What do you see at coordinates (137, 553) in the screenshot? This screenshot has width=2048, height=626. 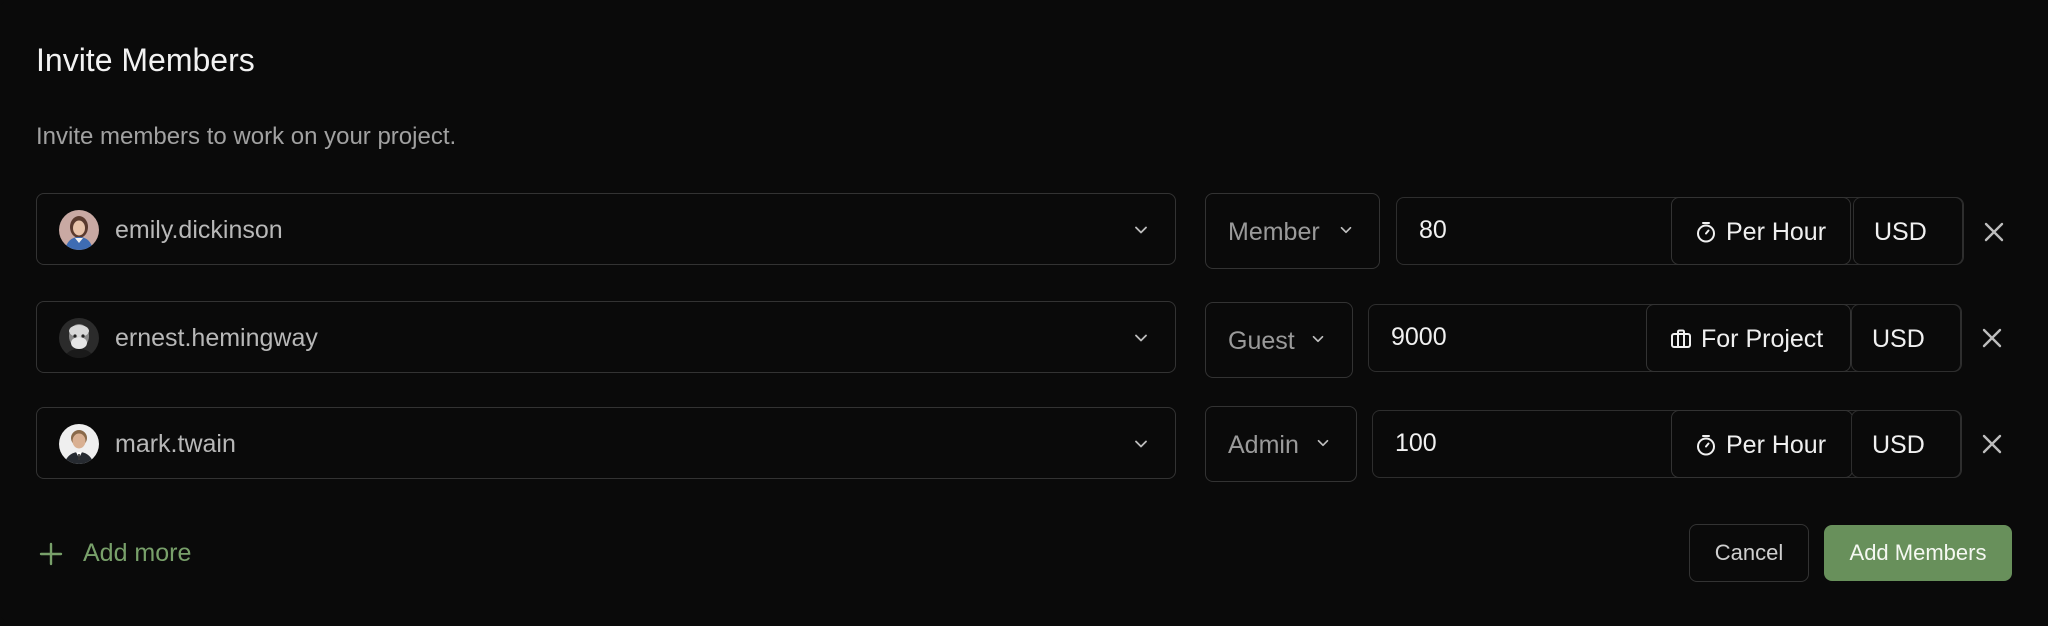 I see `add-more-label: Add more` at bounding box center [137, 553].